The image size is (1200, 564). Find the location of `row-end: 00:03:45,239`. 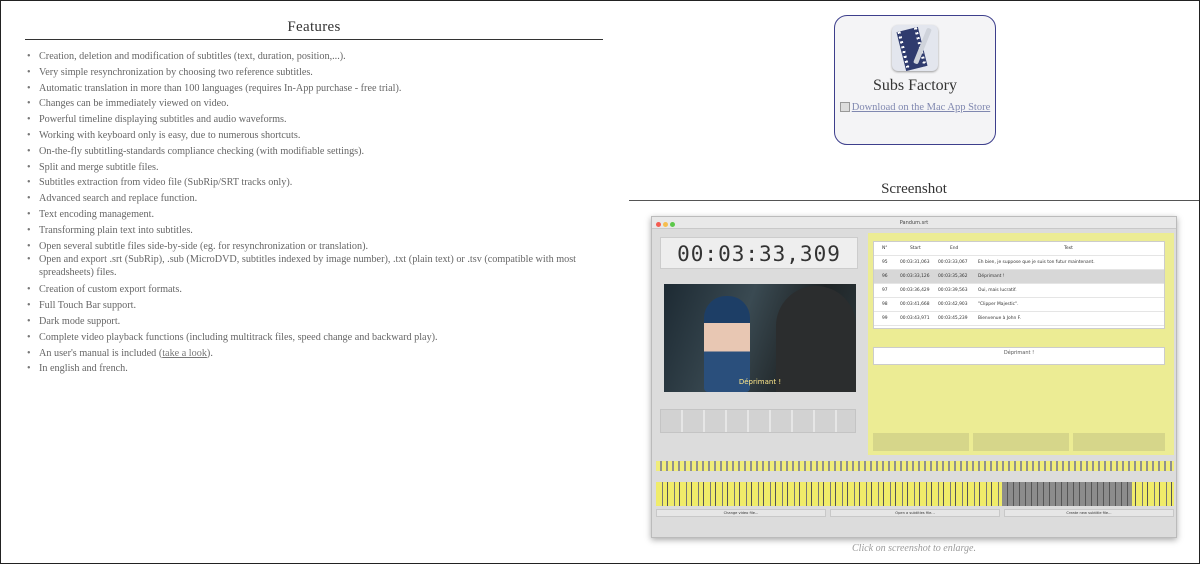

row-end: 00:03:45,239 is located at coordinates (953, 318).